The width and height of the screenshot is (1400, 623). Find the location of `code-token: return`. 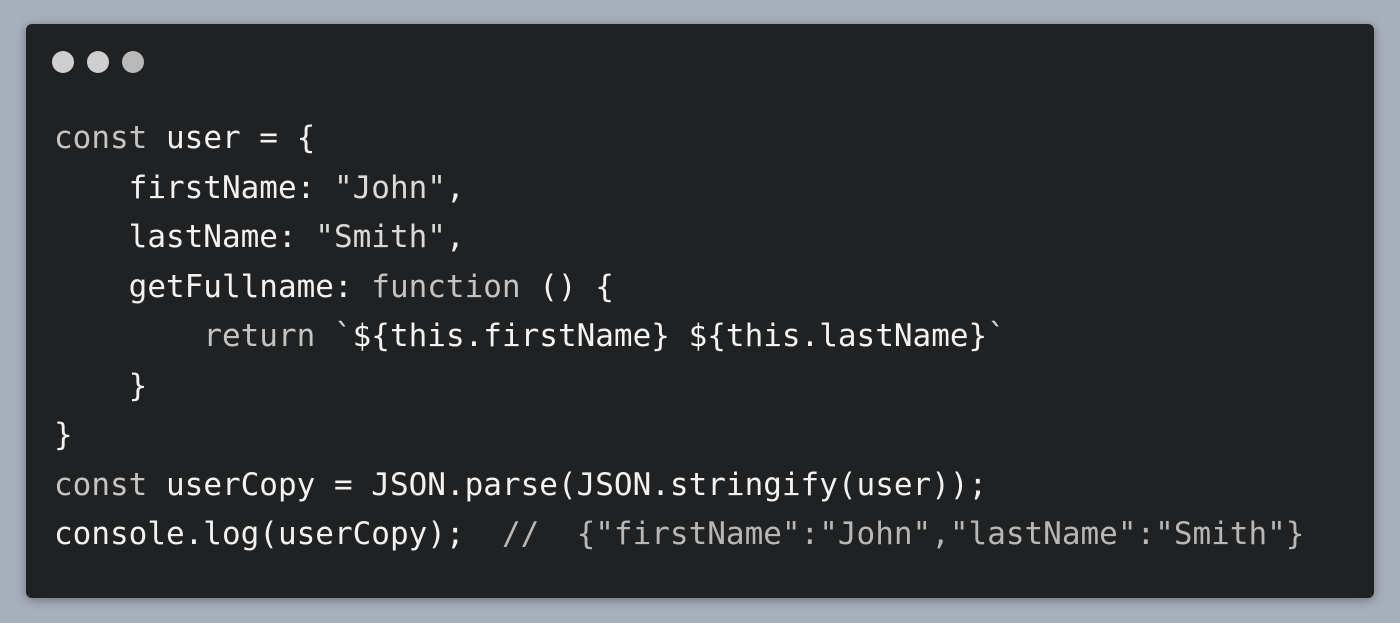

code-token: return is located at coordinates (259, 336).